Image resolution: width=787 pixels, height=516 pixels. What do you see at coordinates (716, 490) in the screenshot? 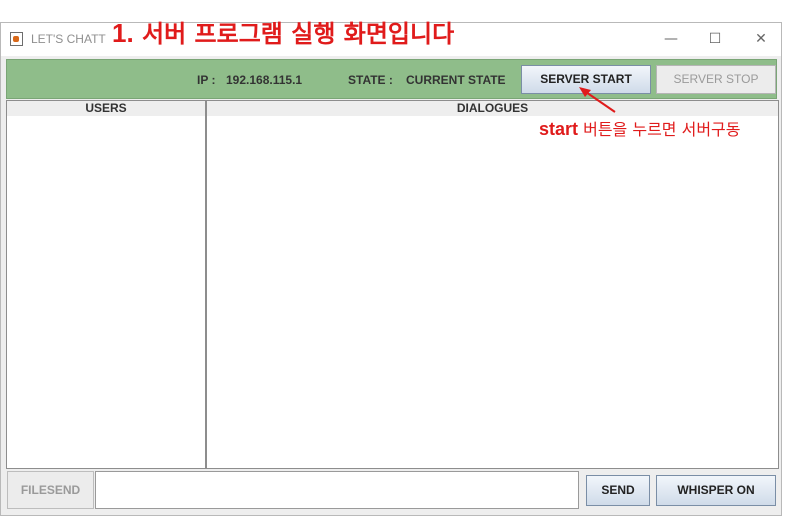
I see `whisper-toggle-button: WHISPER ON` at bounding box center [716, 490].